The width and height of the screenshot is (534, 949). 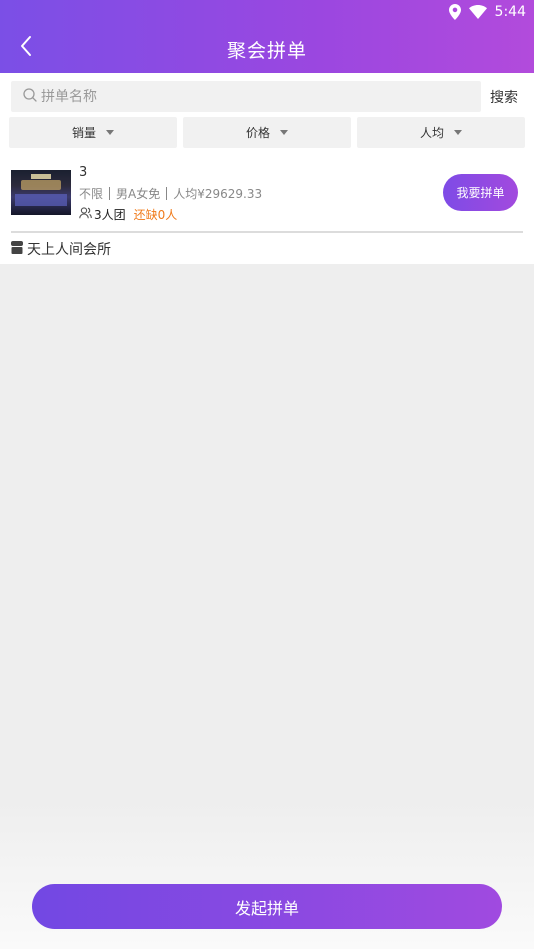 I want to click on venue-thumbnail, so click(x=41, y=192).